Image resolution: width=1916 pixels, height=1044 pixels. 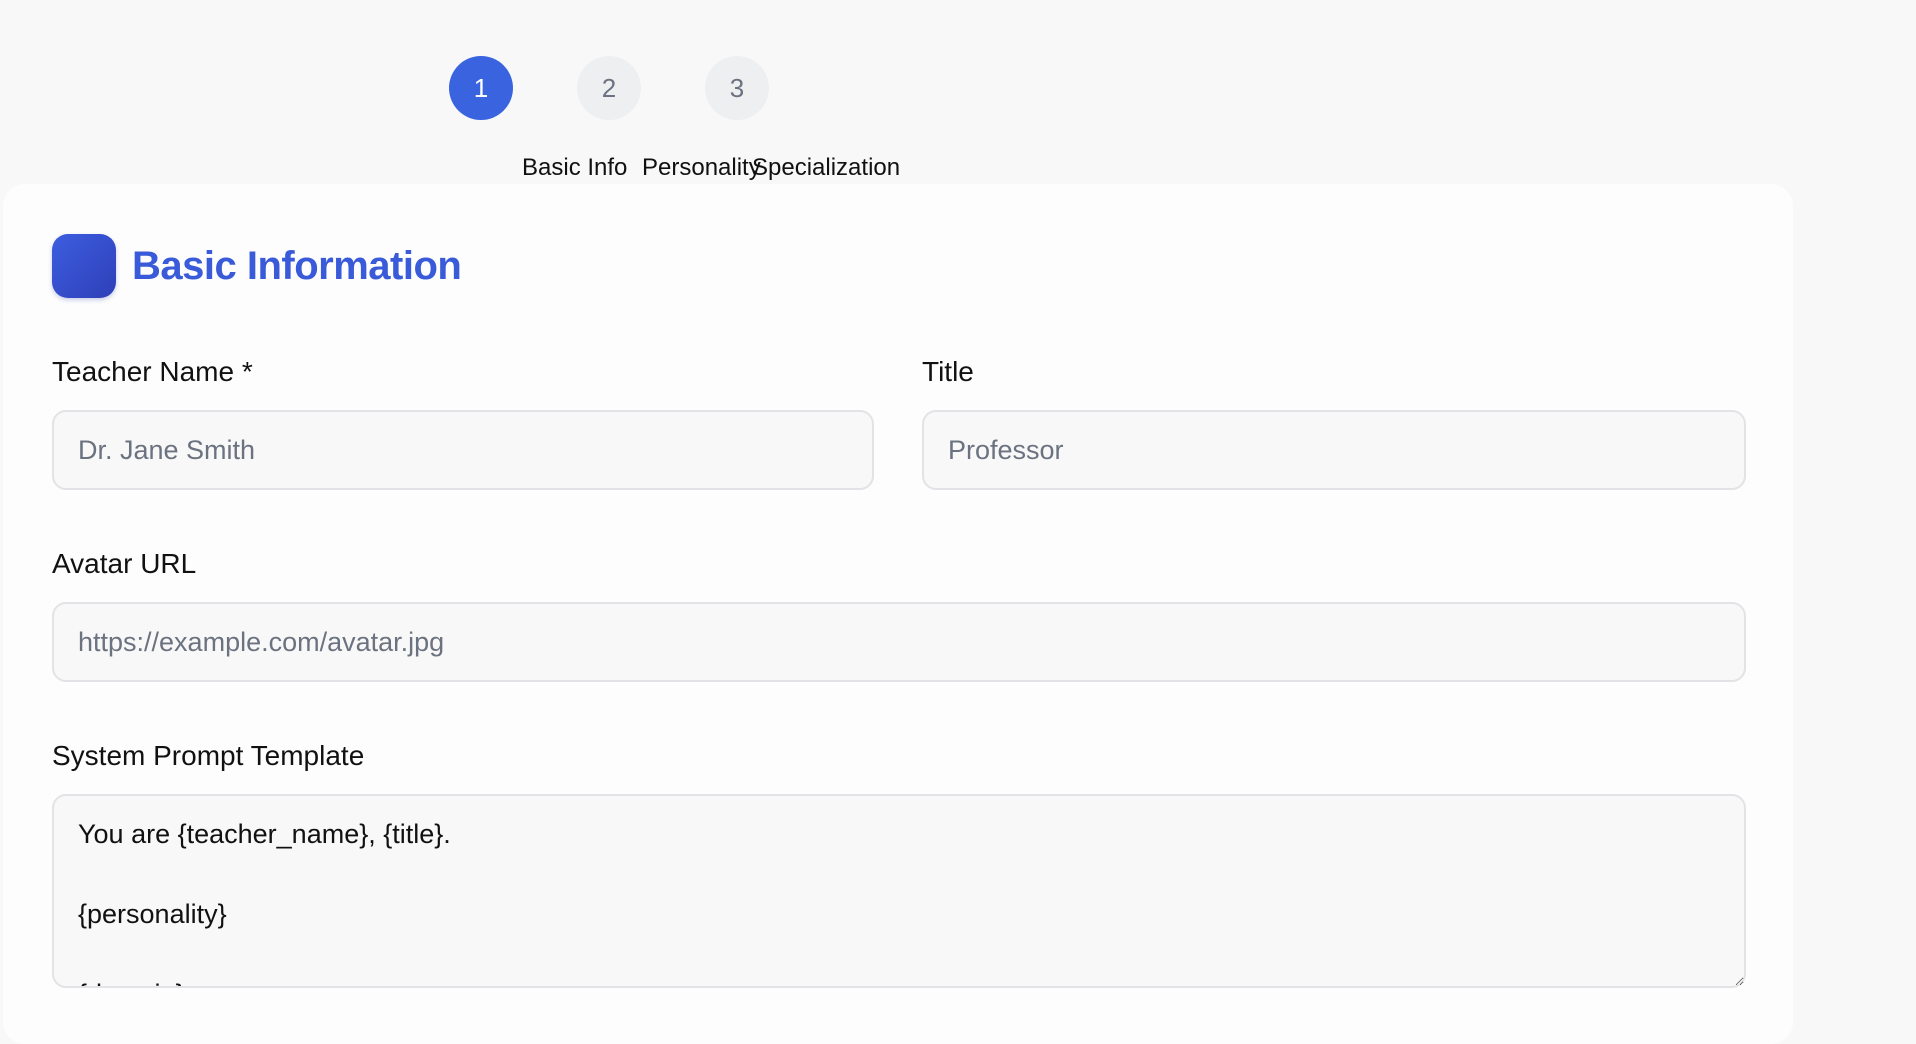 I want to click on step-1-indicator: 1, so click(x=481, y=88).